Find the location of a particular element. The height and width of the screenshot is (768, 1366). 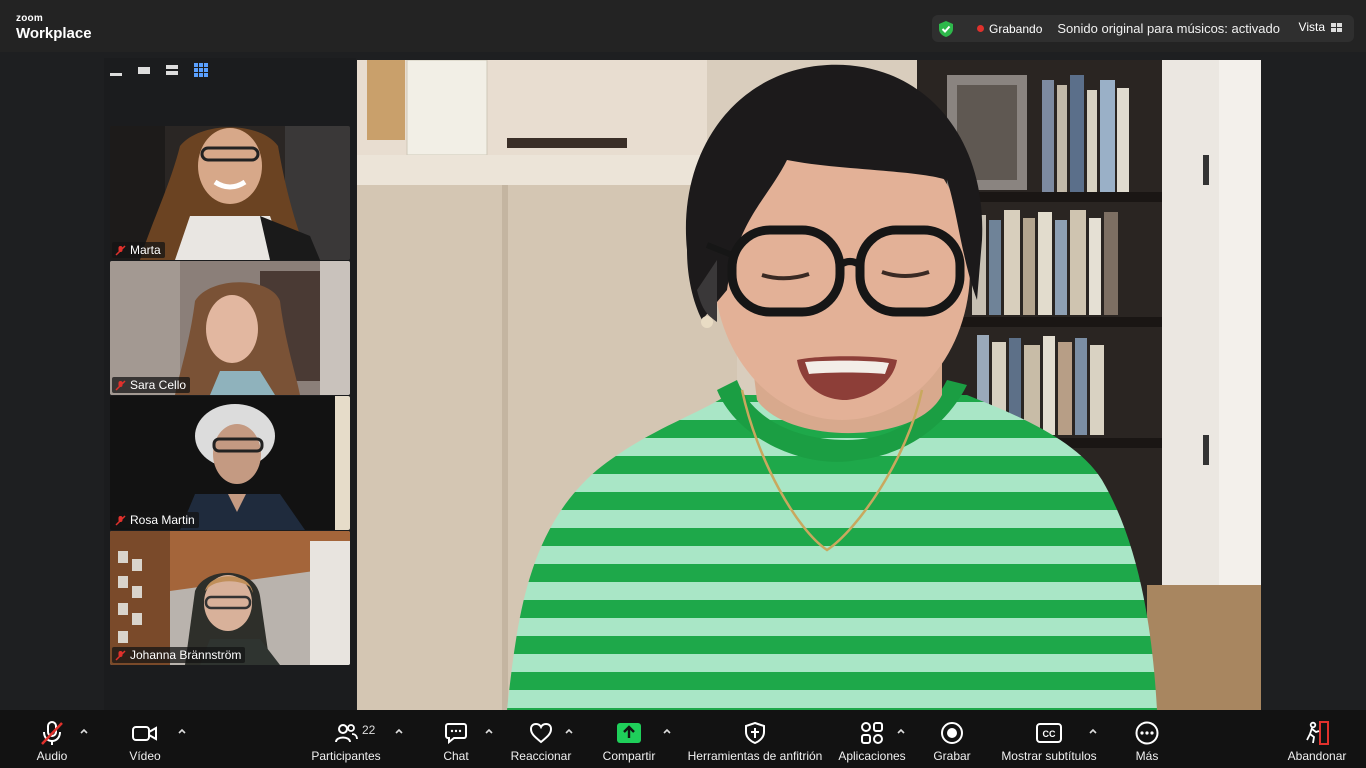

more-label: Más is located at coordinates (1147, 756).